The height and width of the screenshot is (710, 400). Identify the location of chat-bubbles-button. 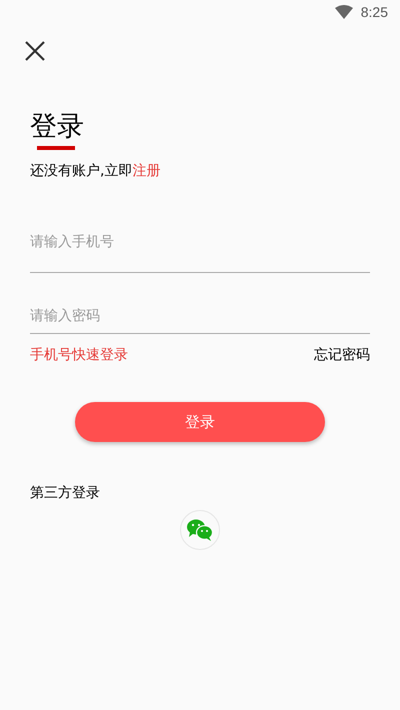
(200, 530).